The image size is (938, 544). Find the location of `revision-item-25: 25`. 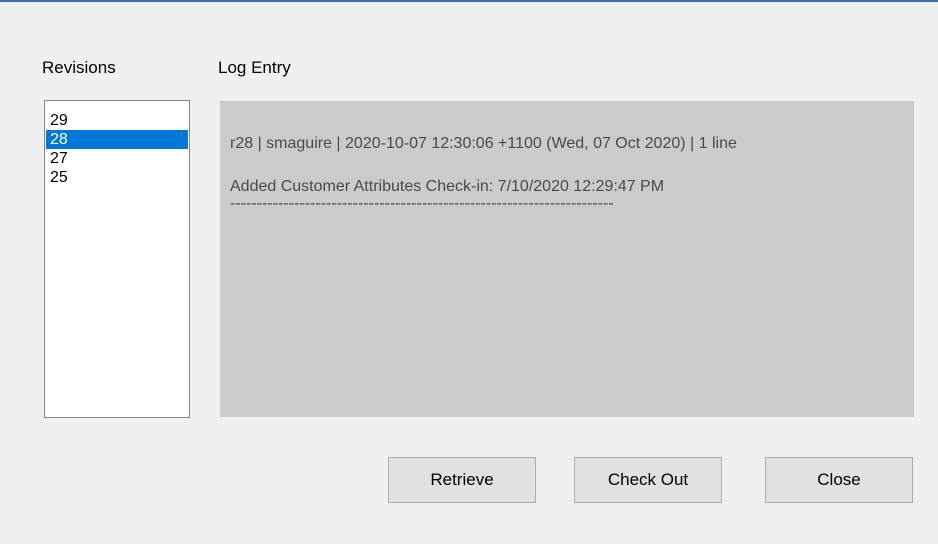

revision-item-25: 25 is located at coordinates (117, 177).